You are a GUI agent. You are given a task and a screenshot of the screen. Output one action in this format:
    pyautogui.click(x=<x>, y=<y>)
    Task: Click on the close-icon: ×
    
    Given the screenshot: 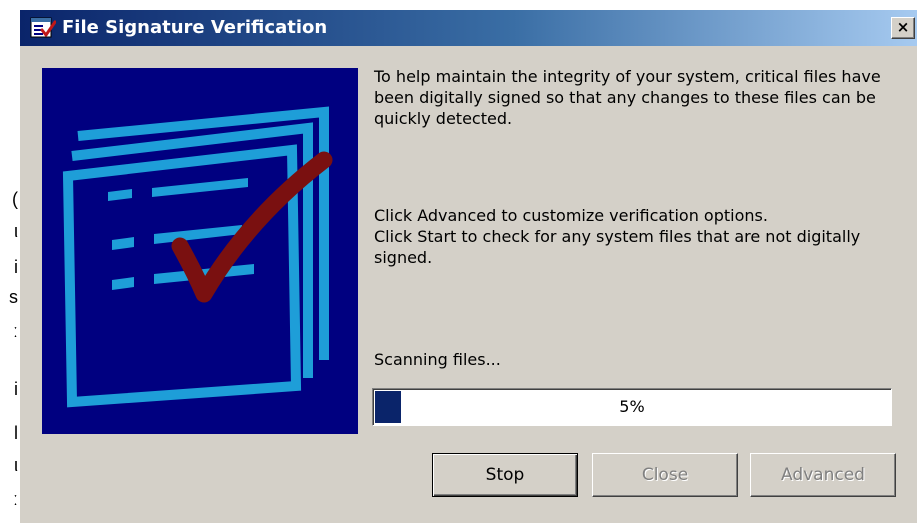 What is the action you would take?
    pyautogui.click(x=903, y=28)
    